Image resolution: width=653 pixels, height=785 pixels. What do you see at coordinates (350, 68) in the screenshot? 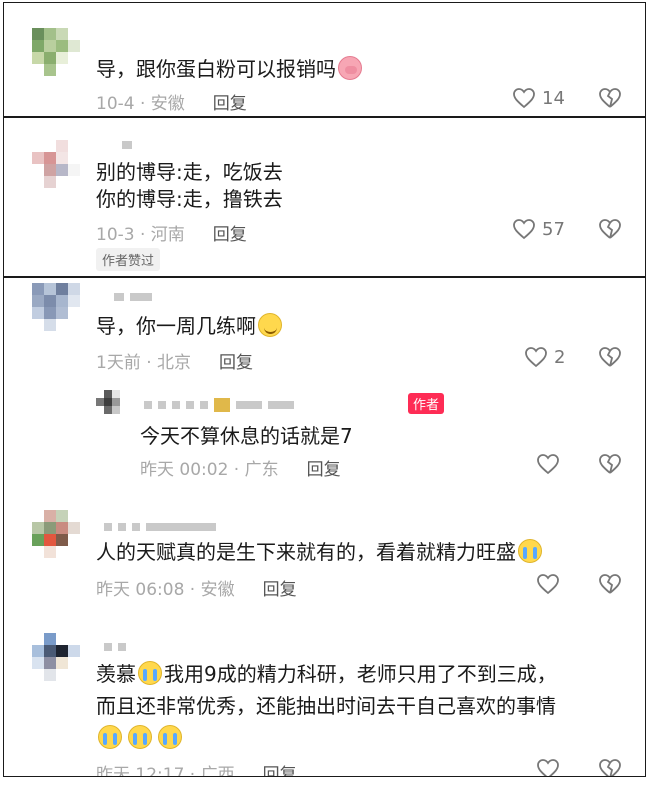
I see `pig-face-icon` at bounding box center [350, 68].